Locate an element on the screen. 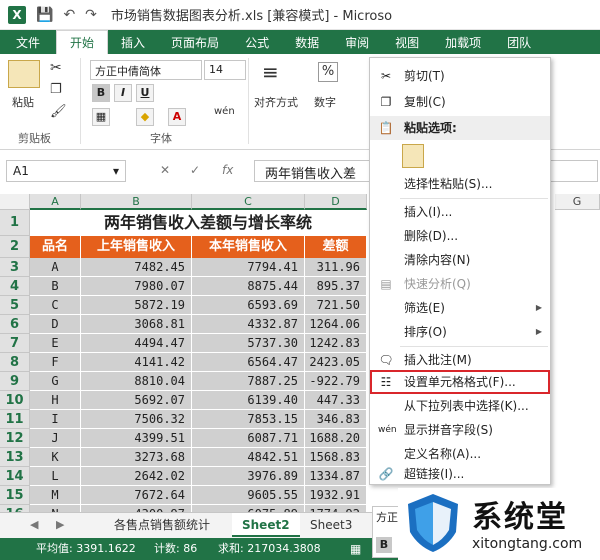 The image size is (600, 560). table-header-cell: 品名 is located at coordinates (55, 247).